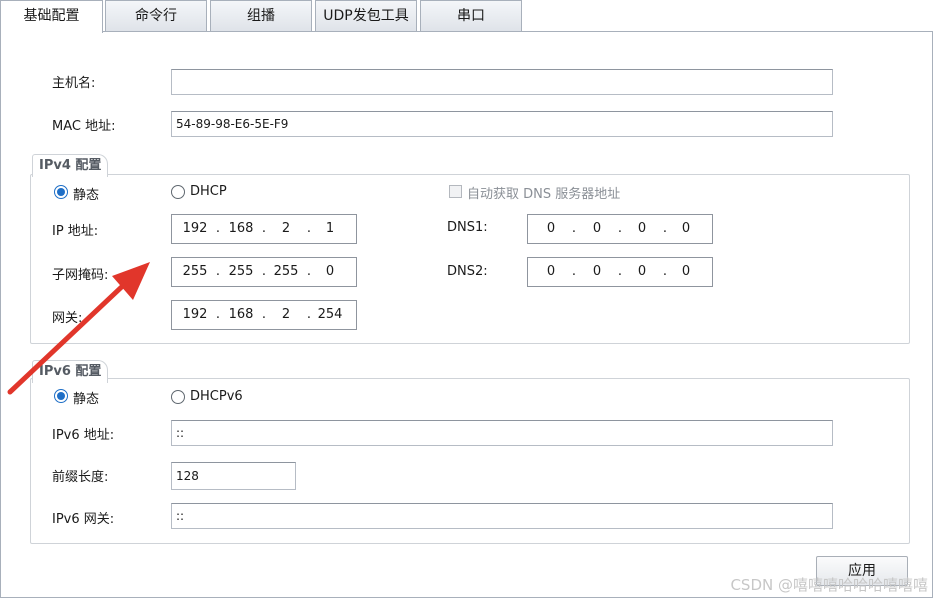 The width and height of the screenshot is (934, 599). What do you see at coordinates (70, 165) in the screenshot?
I see `ipv4-group-title: IPv4 配置` at bounding box center [70, 165].